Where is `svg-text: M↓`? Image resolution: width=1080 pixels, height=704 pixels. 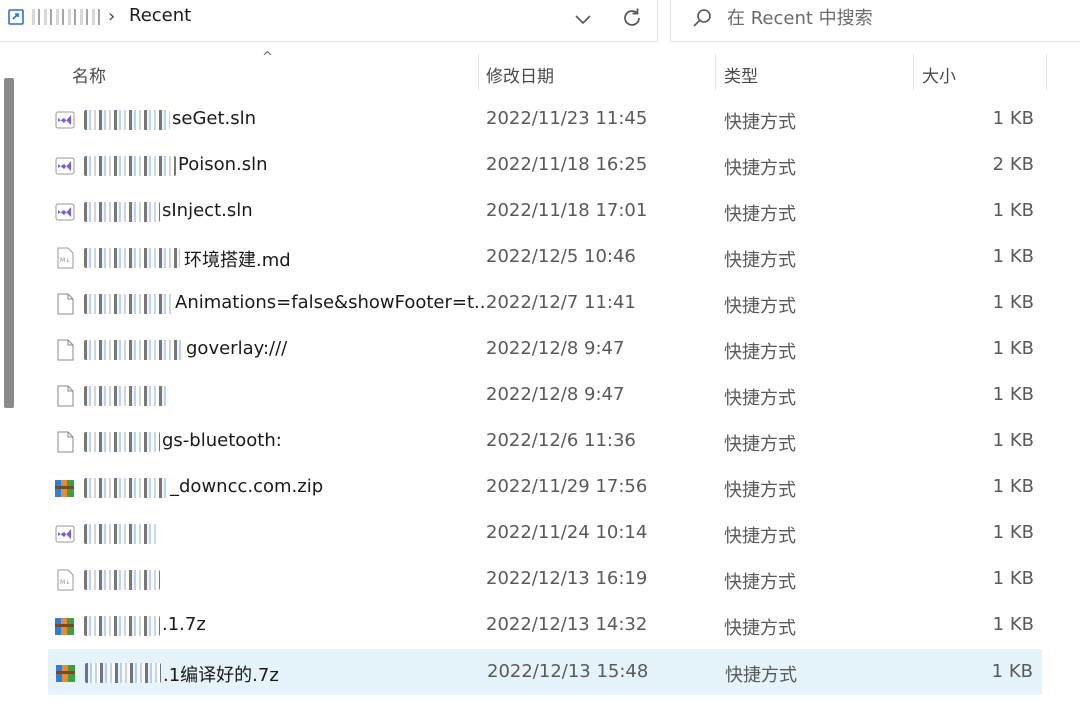 svg-text: M↓ is located at coordinates (65, 260).